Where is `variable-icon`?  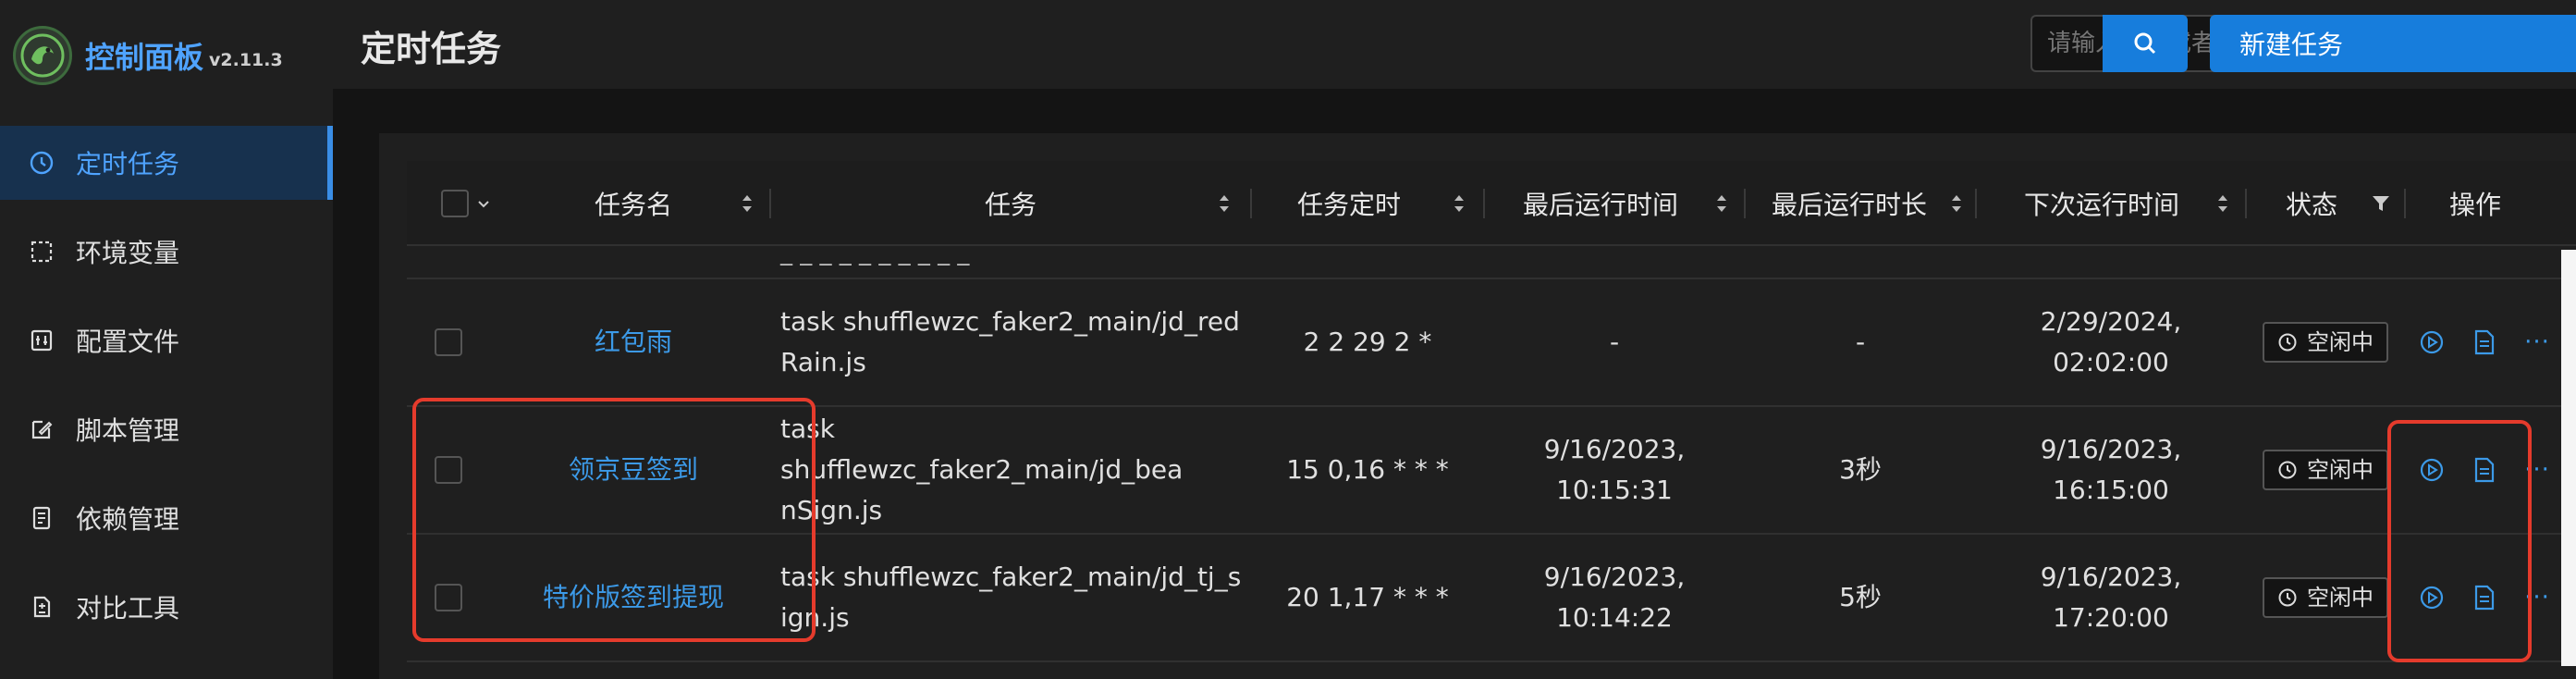
variable-icon is located at coordinates (41, 251).